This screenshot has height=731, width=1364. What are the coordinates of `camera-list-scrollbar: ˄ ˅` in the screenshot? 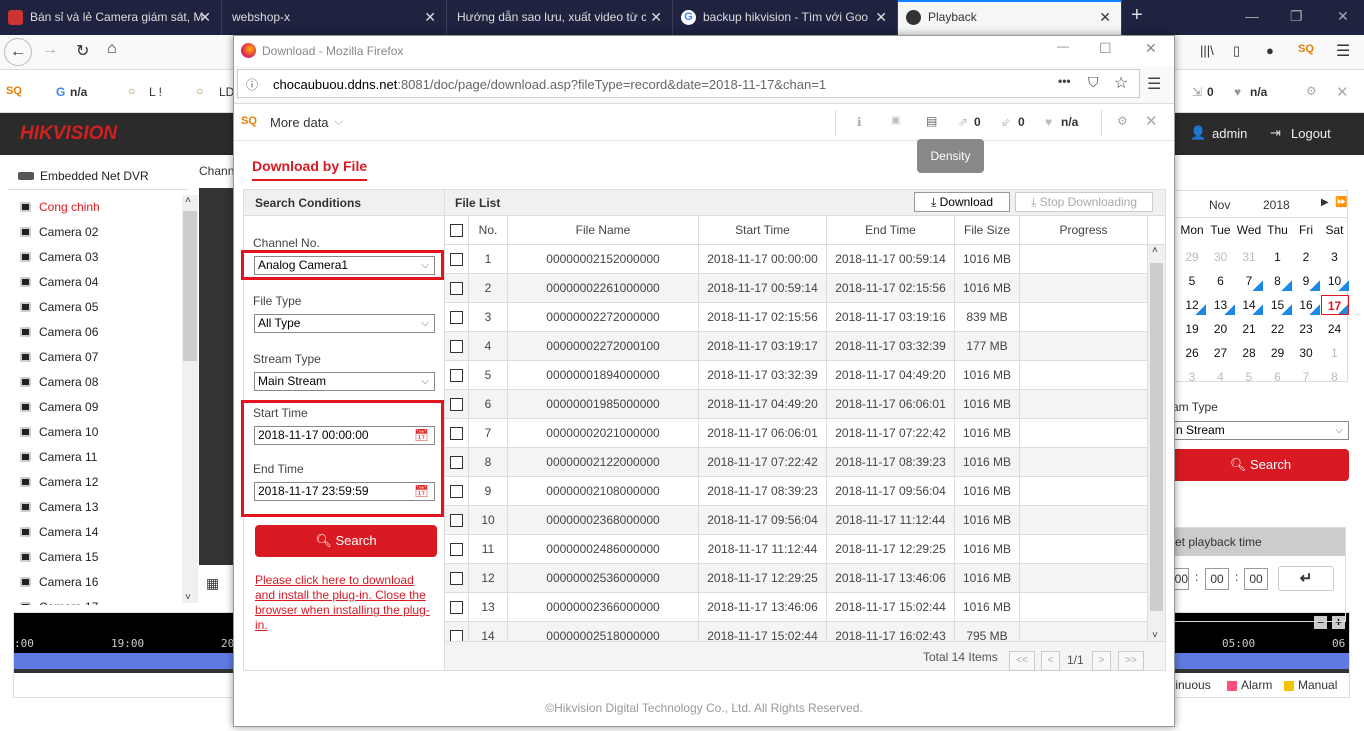 It's located at (190, 399).